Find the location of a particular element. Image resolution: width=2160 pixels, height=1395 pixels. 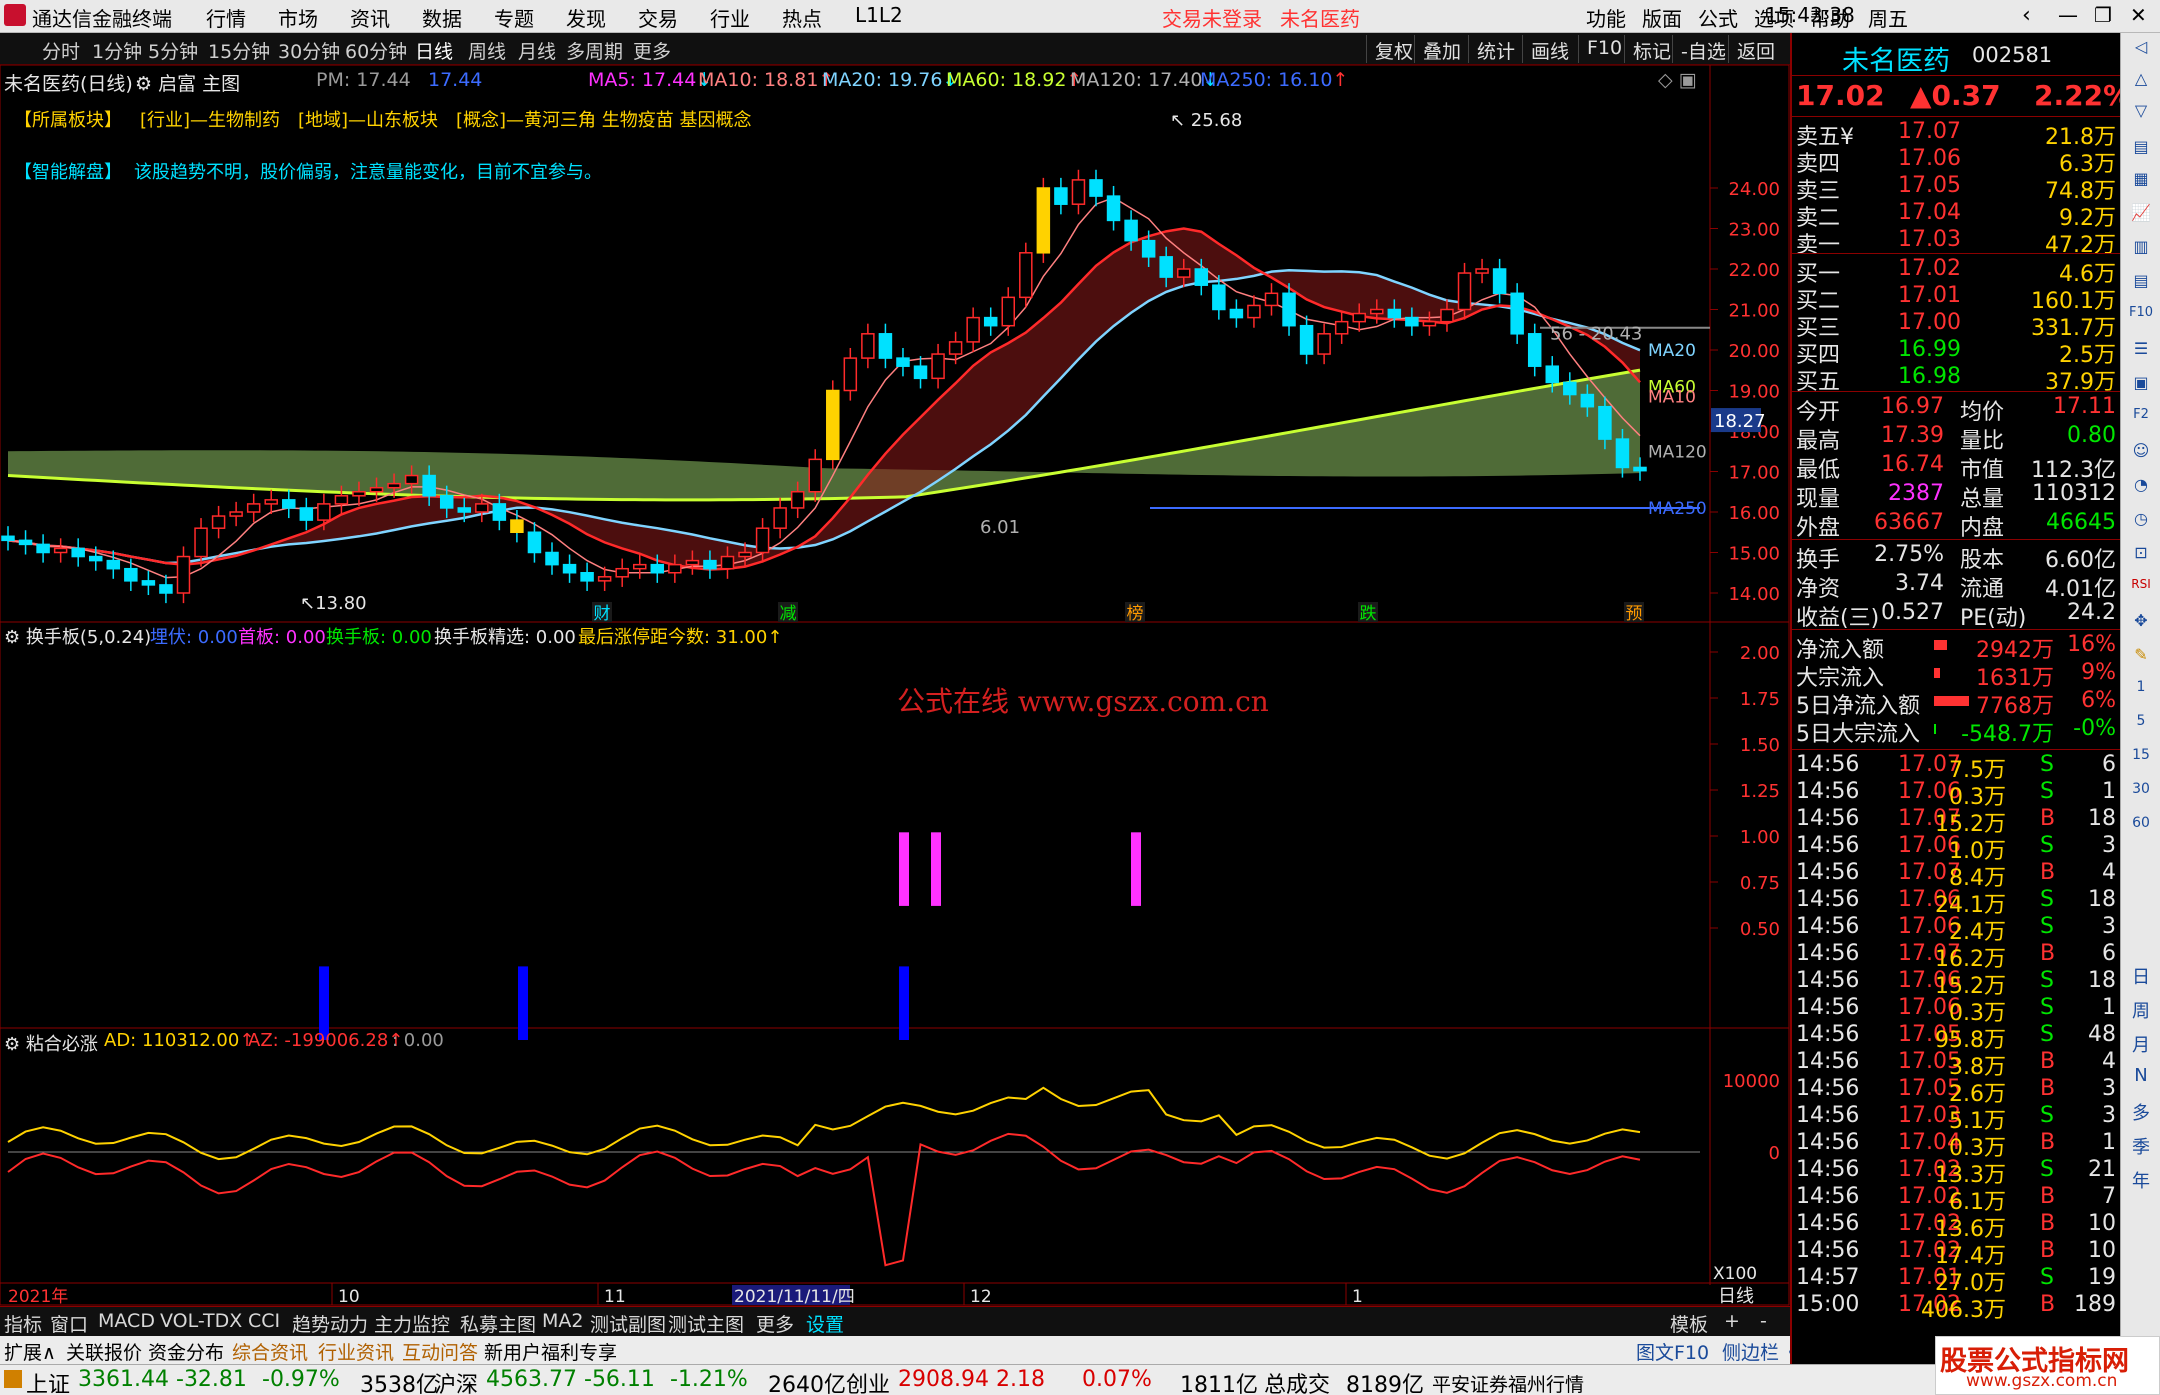

menu-资讯: 资讯 is located at coordinates (370, 17).